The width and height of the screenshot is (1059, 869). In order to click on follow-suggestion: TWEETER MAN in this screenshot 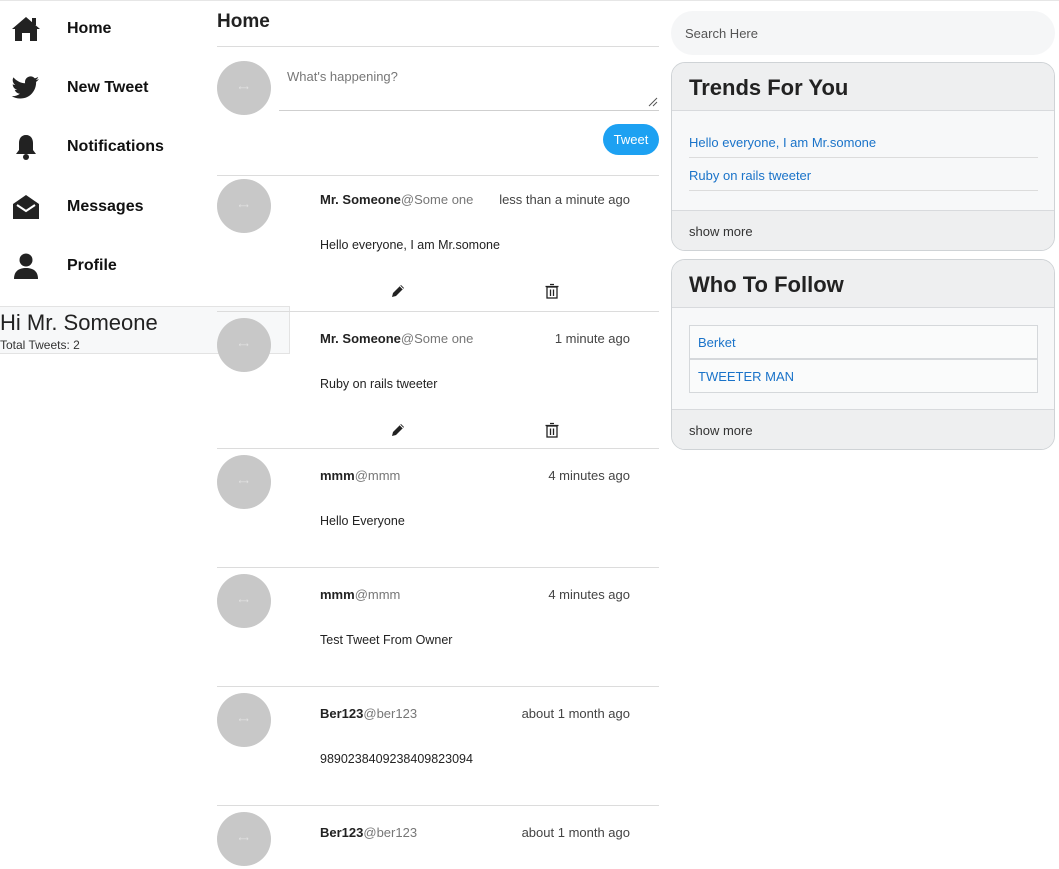, I will do `click(863, 376)`.